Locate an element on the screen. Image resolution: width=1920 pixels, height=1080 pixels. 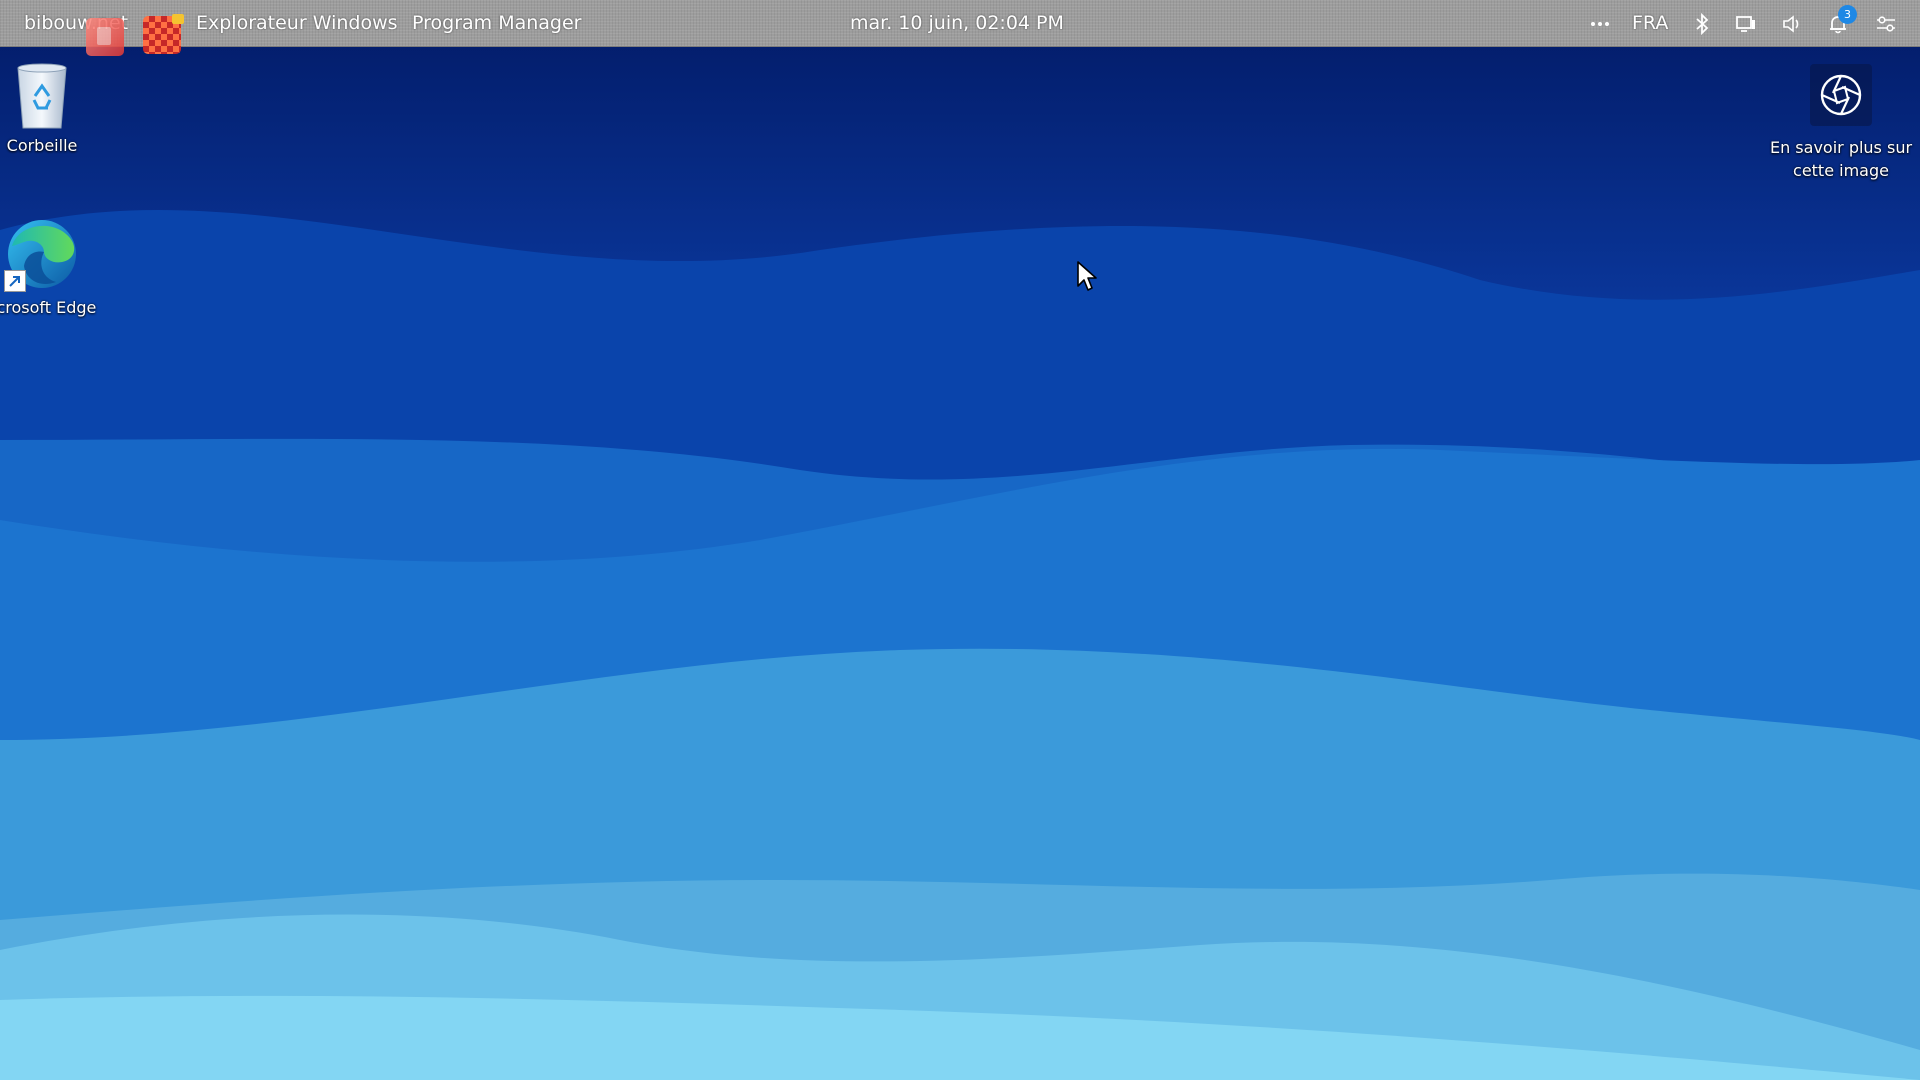
shortcut-arrow-icon is located at coordinates (15, 281).